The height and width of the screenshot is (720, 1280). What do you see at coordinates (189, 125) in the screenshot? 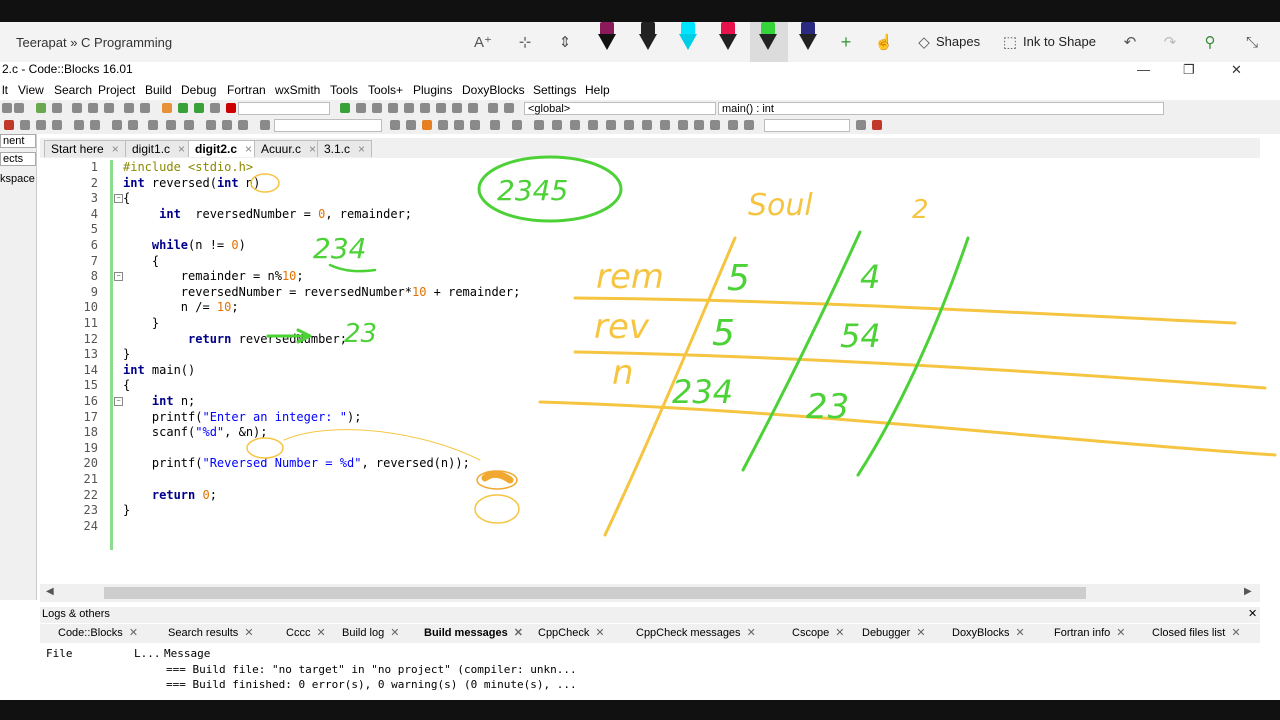
I see `highlight-icon` at bounding box center [189, 125].